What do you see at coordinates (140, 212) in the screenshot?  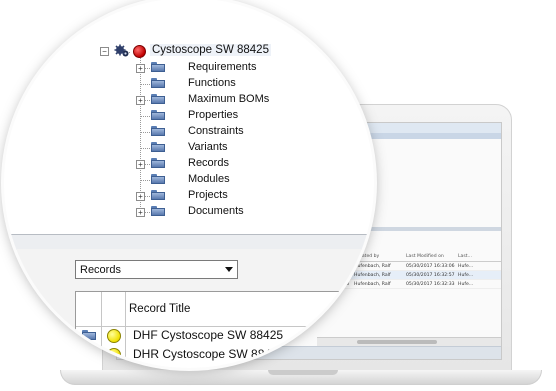 I see `expand-documents-toggle: +` at bounding box center [140, 212].